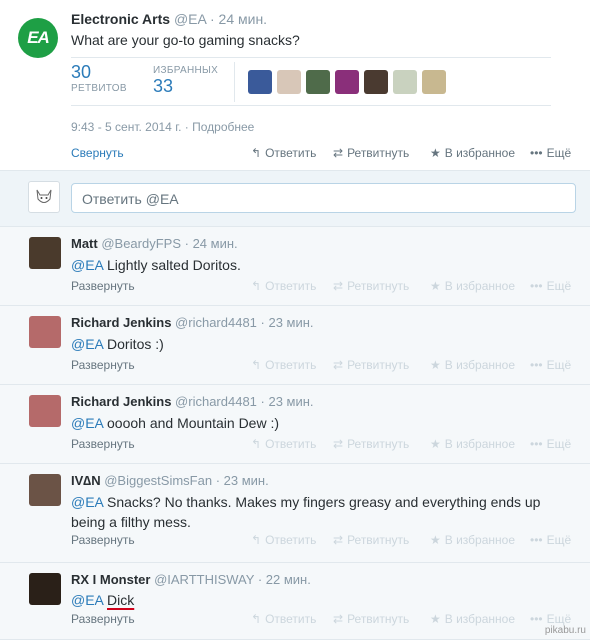 This screenshot has height=640, width=590. Describe the element at coordinates (202, 579) in the screenshot. I see `reply-author-handle: @IARTTHISWAY` at that location.